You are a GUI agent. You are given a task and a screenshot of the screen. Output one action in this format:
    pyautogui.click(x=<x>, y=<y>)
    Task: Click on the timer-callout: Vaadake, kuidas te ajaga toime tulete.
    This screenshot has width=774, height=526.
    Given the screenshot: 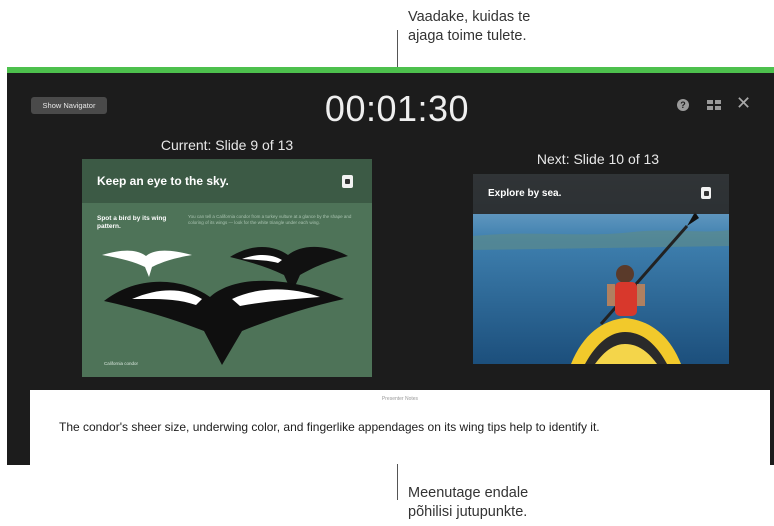 What is the action you would take?
    pyautogui.click(x=469, y=27)
    